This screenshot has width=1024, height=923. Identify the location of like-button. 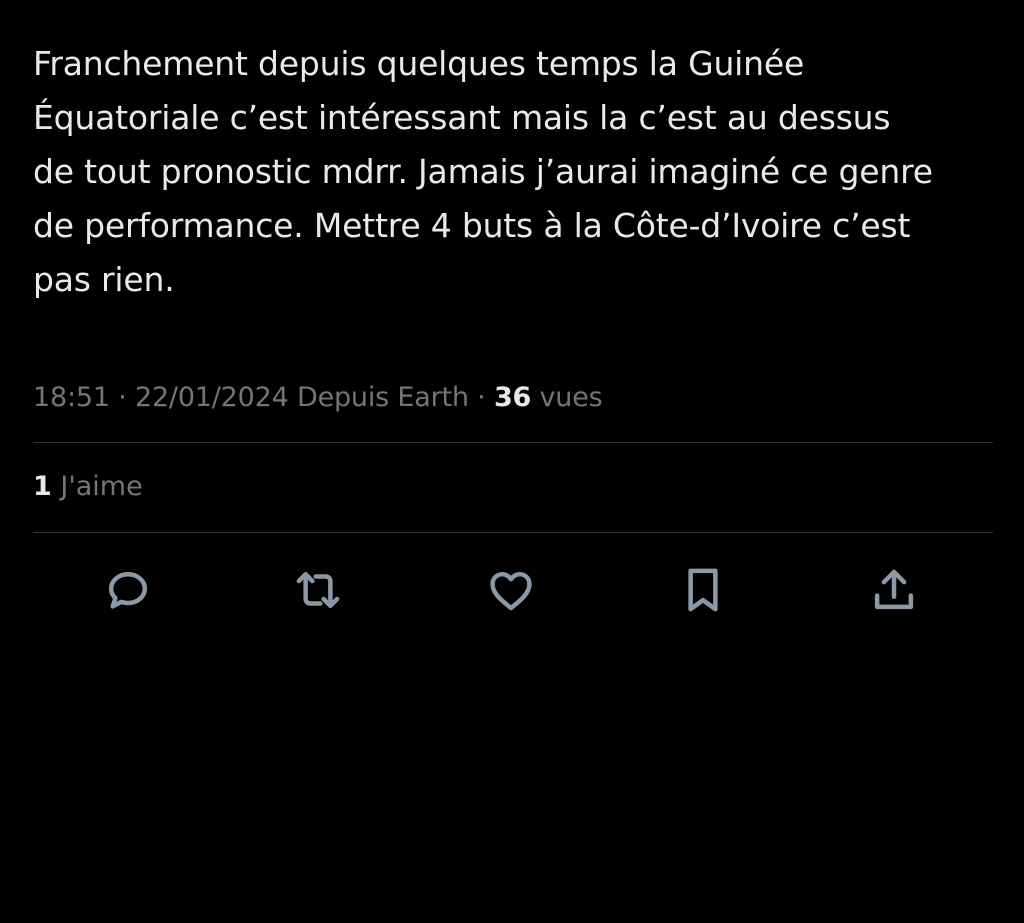
(511, 590).